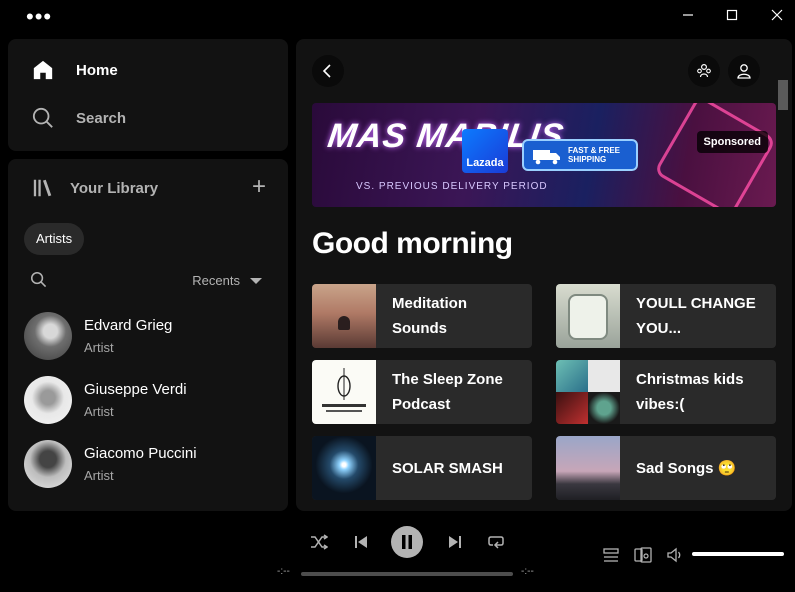  I want to click on repeat-button, so click(496, 542).